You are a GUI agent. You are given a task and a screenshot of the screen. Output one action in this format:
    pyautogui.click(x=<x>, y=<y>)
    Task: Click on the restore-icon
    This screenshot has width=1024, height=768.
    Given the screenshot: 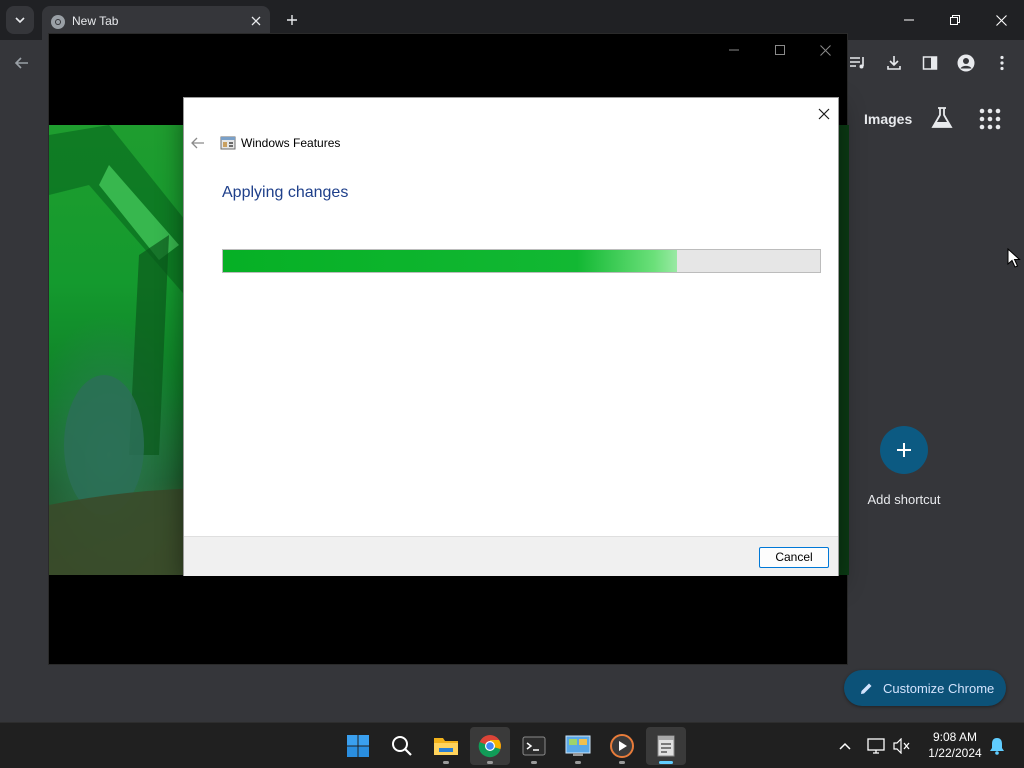 What is the action you would take?
    pyautogui.click(x=955, y=20)
    